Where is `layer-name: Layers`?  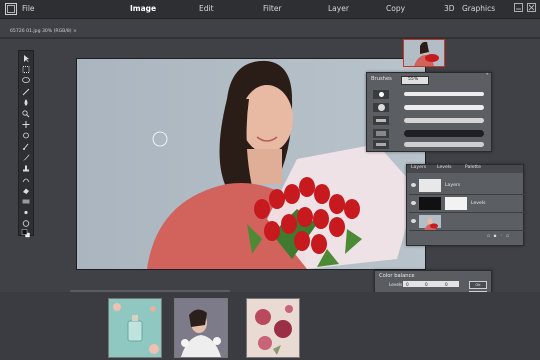
layer-name: Layers is located at coordinates (453, 185).